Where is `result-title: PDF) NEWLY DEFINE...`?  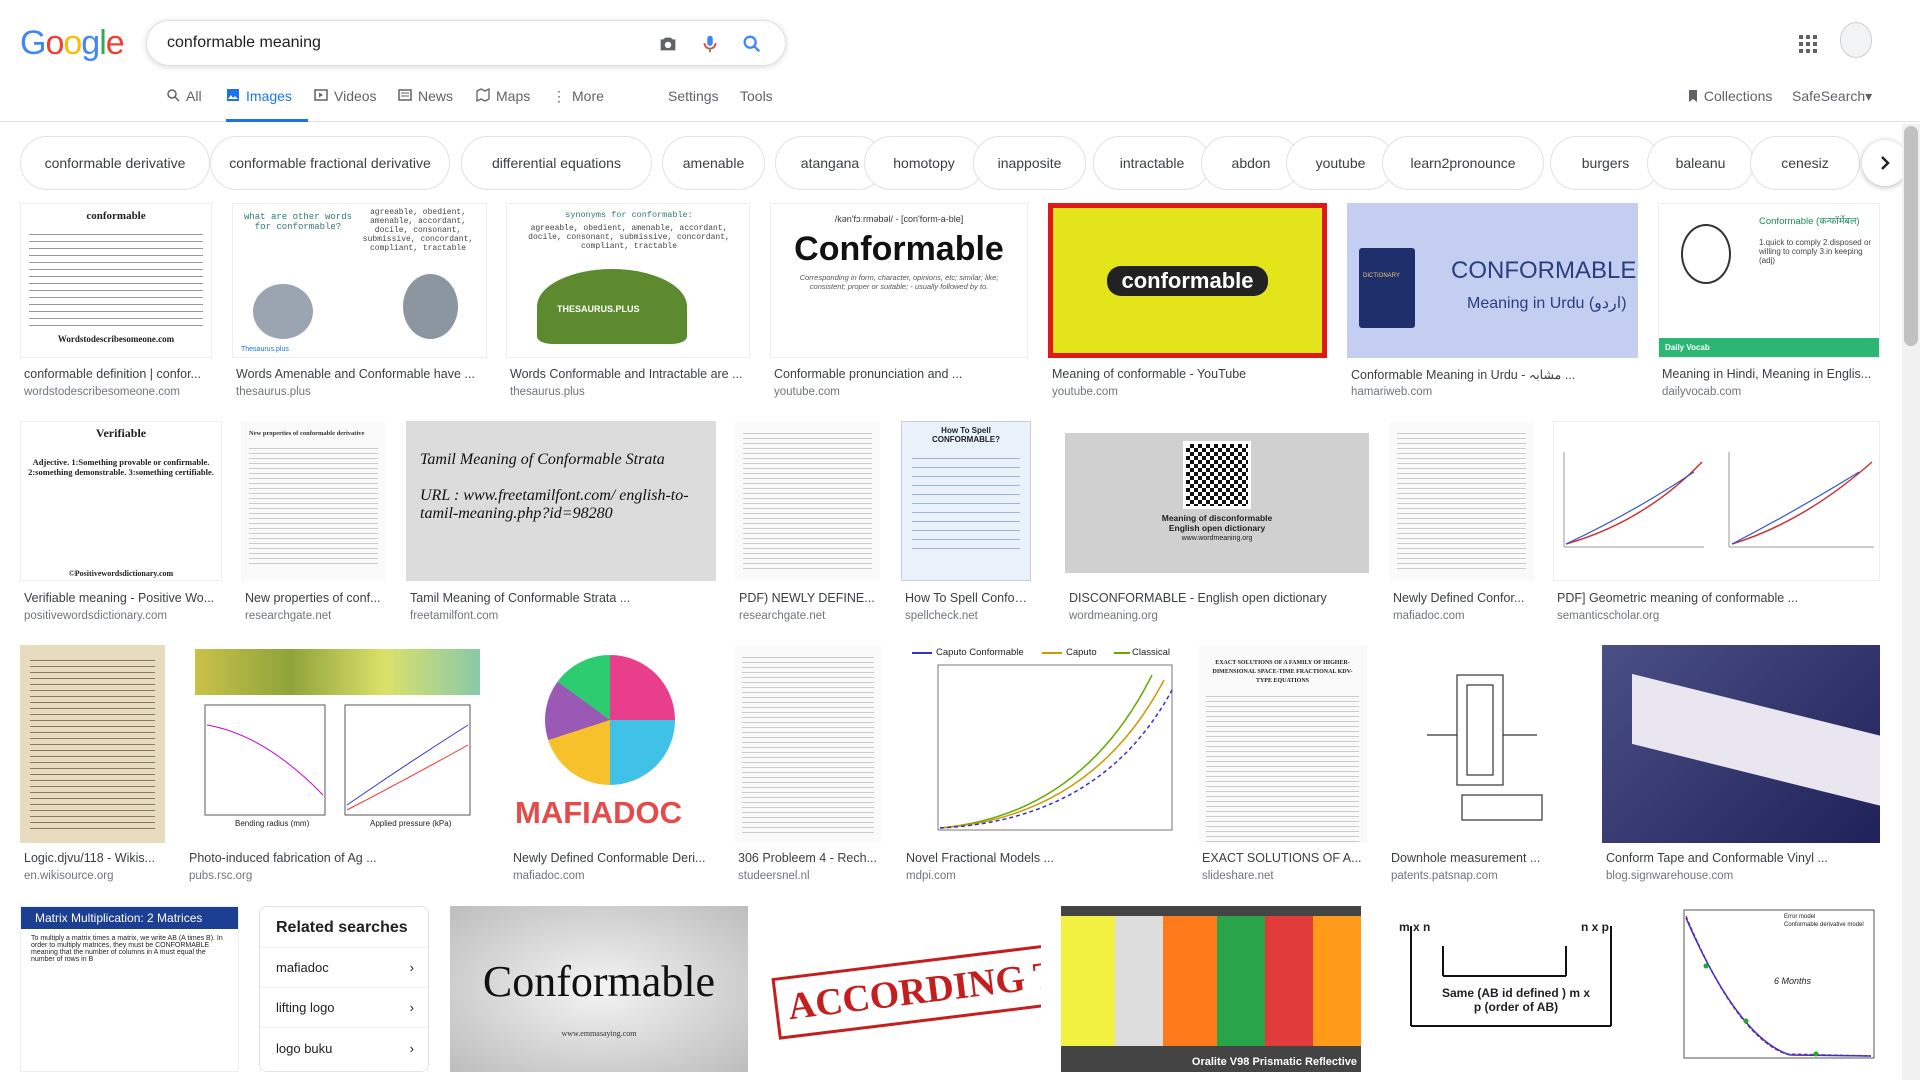 result-title: PDF) NEWLY DEFINE... is located at coordinates (809, 598).